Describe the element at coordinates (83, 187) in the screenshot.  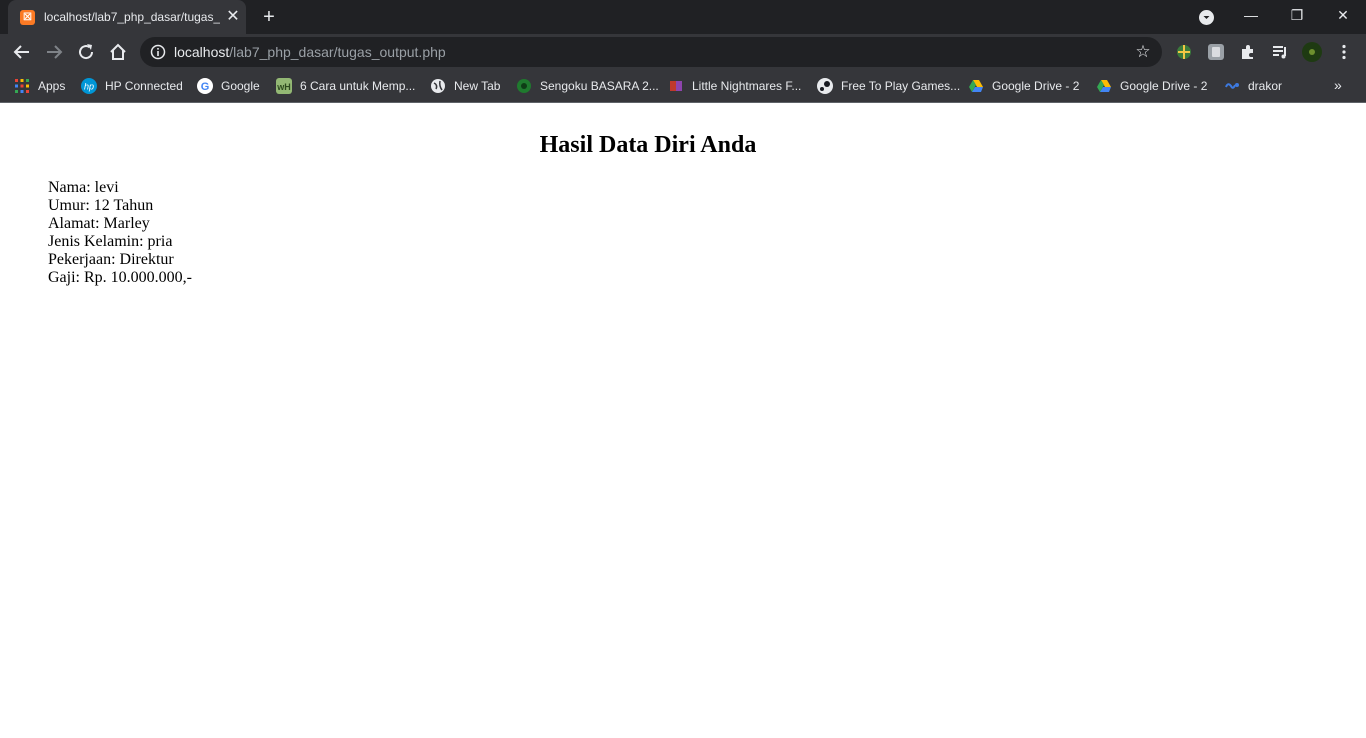
I see `data-line-nama: Nama: levi` at that location.